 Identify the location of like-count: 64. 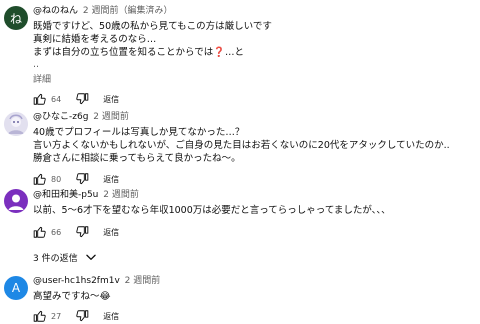
(56, 99).